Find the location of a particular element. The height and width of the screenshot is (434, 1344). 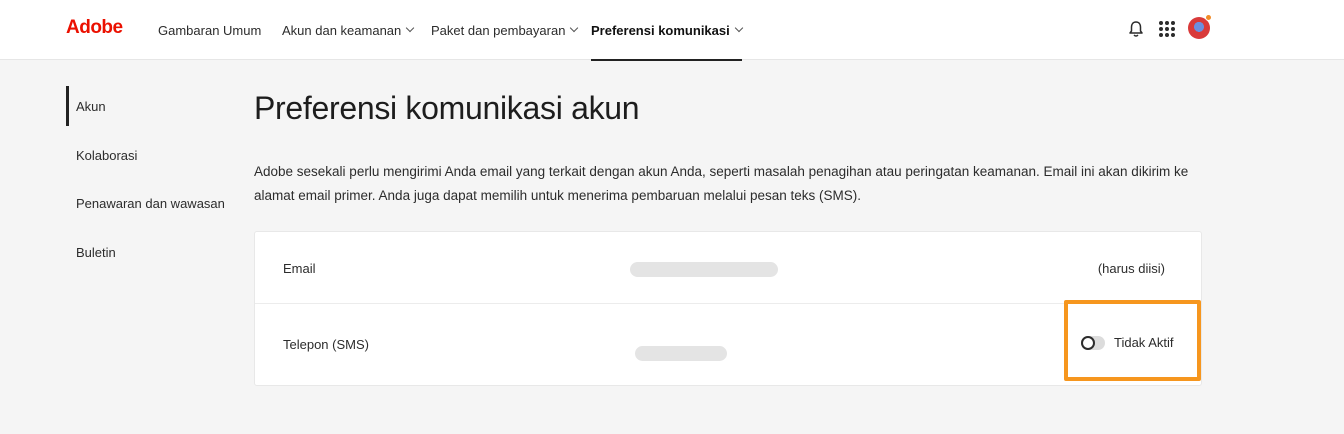

phone-value-placeholder is located at coordinates (681, 353).